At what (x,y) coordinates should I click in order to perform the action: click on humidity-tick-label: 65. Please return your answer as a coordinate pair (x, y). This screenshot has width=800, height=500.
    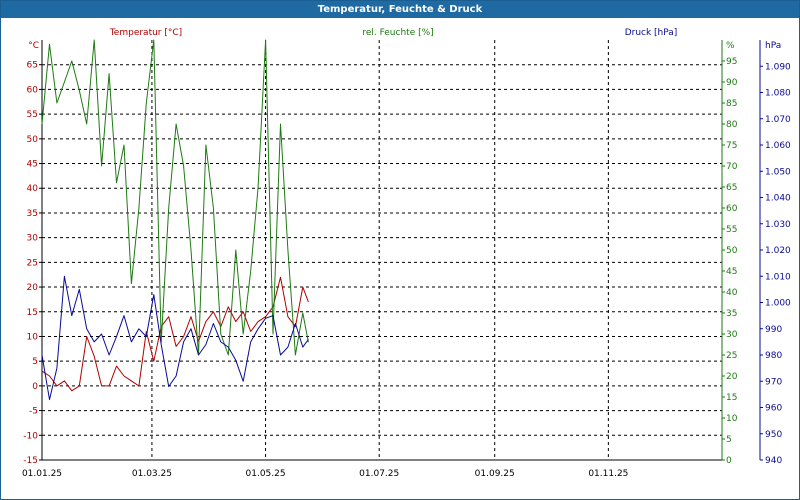
    Looking at the image, I should click on (731, 188).